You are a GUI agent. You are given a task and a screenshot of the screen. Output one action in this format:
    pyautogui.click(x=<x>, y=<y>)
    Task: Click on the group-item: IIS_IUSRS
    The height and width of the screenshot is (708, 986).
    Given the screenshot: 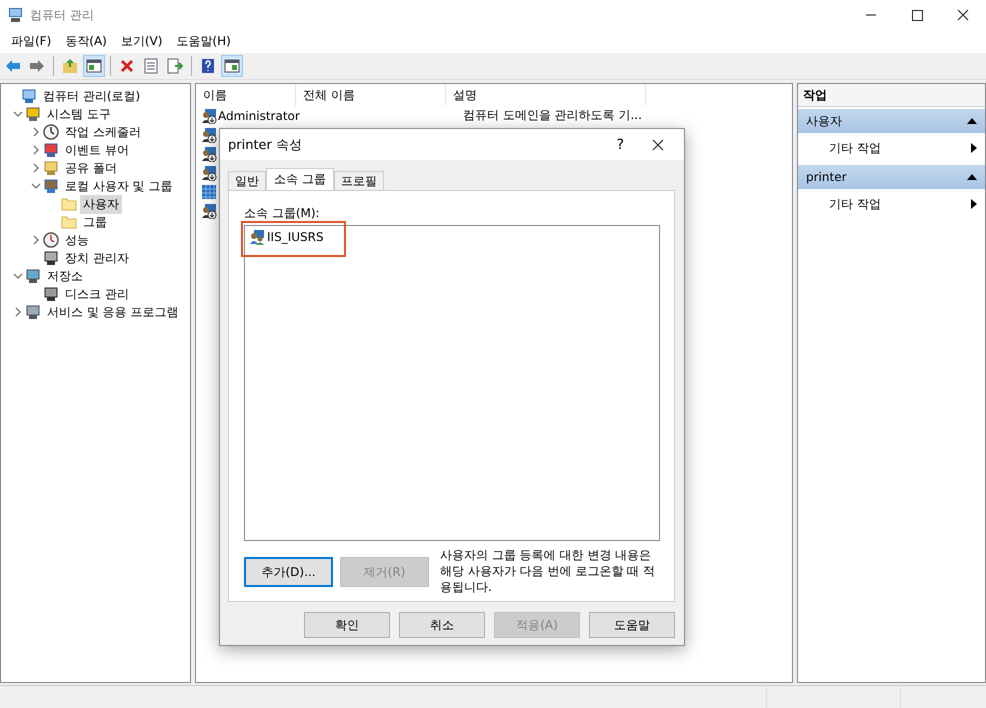 What is the action you would take?
    pyautogui.click(x=293, y=239)
    